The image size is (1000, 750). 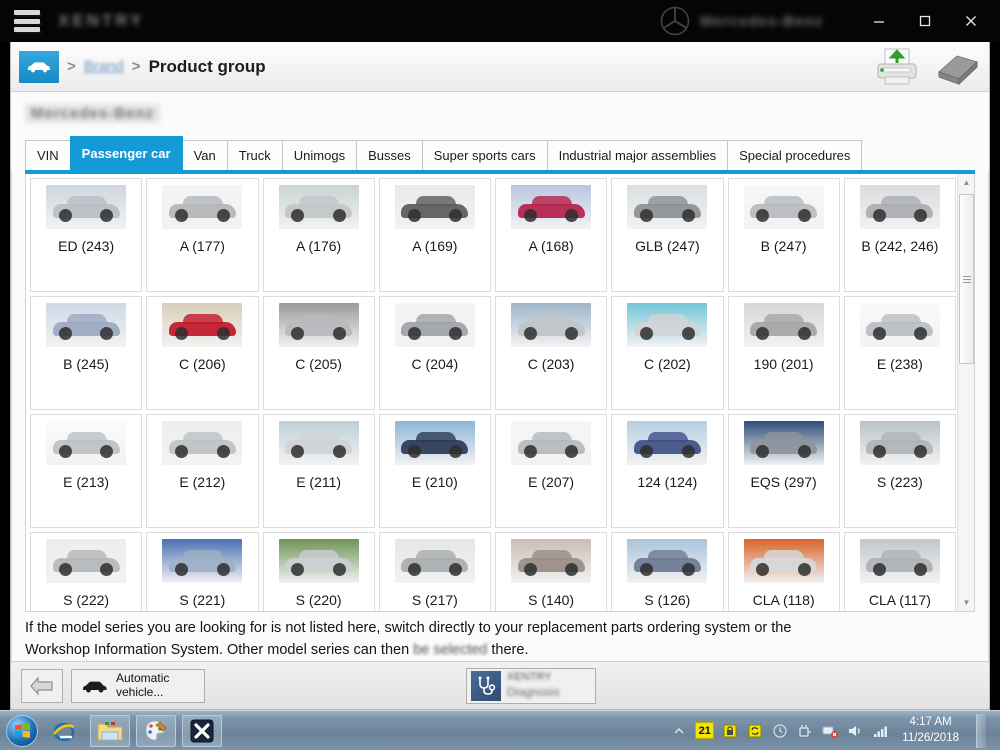 I want to click on diagnosis-text: Diagnosis, so click(x=533, y=691).